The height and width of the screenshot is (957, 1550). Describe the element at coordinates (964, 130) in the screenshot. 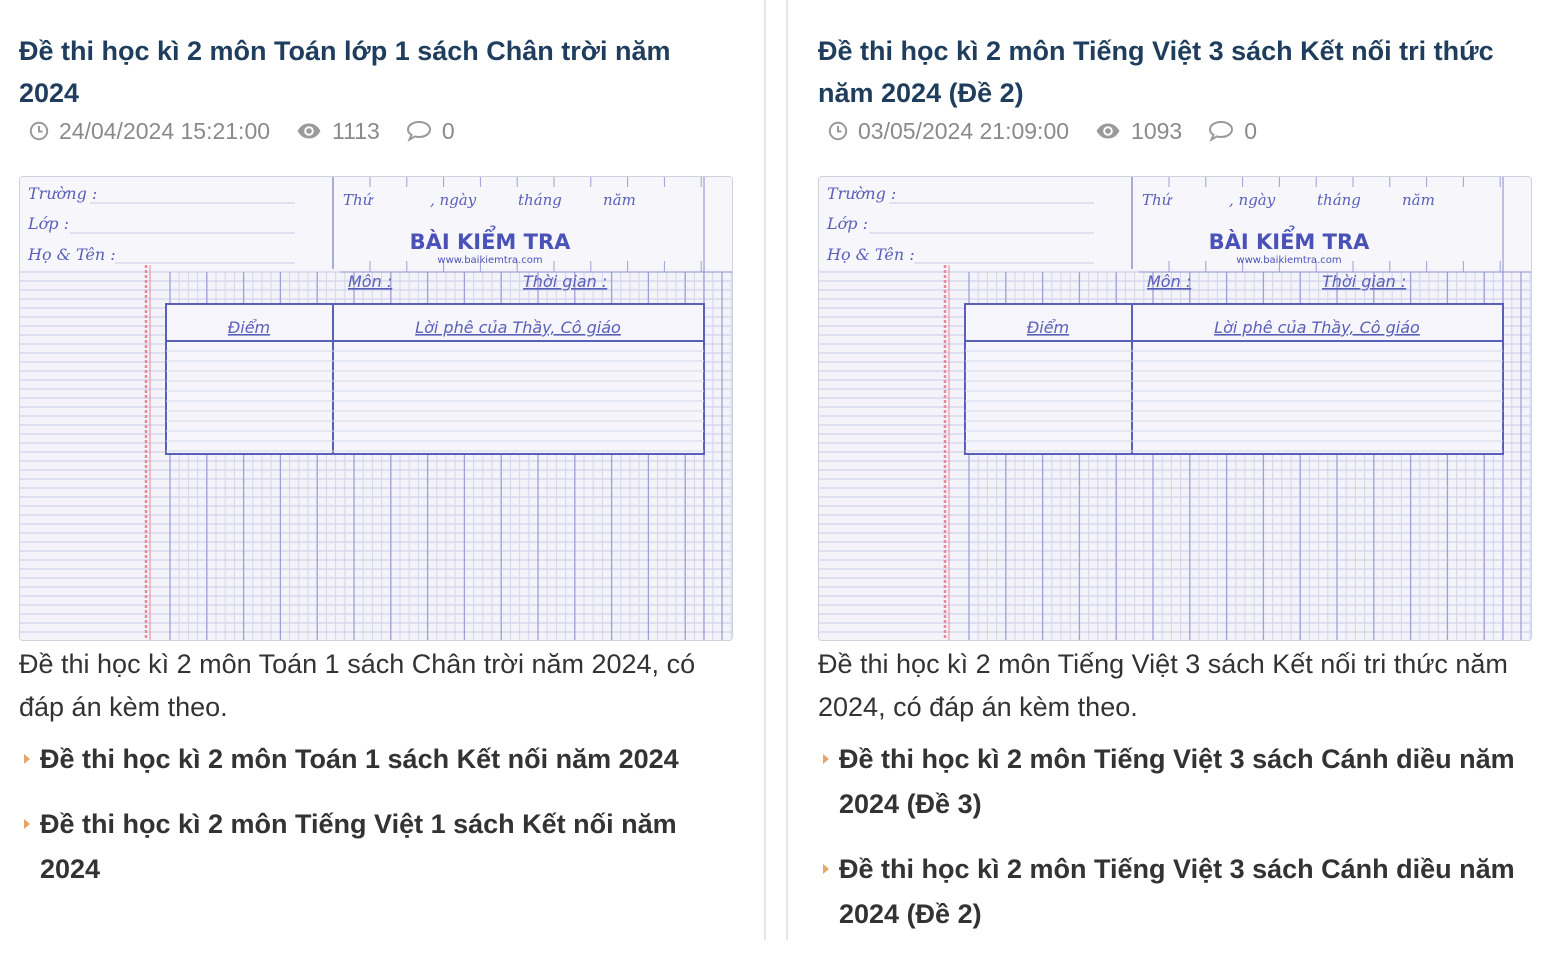

I see `article-date: 03/05/2024 21:09:00` at that location.